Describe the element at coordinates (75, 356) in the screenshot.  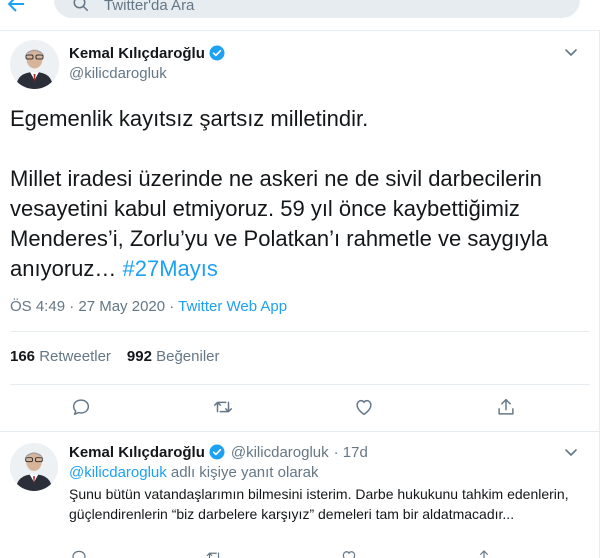
I see `retweet-label: Retweetler` at that location.